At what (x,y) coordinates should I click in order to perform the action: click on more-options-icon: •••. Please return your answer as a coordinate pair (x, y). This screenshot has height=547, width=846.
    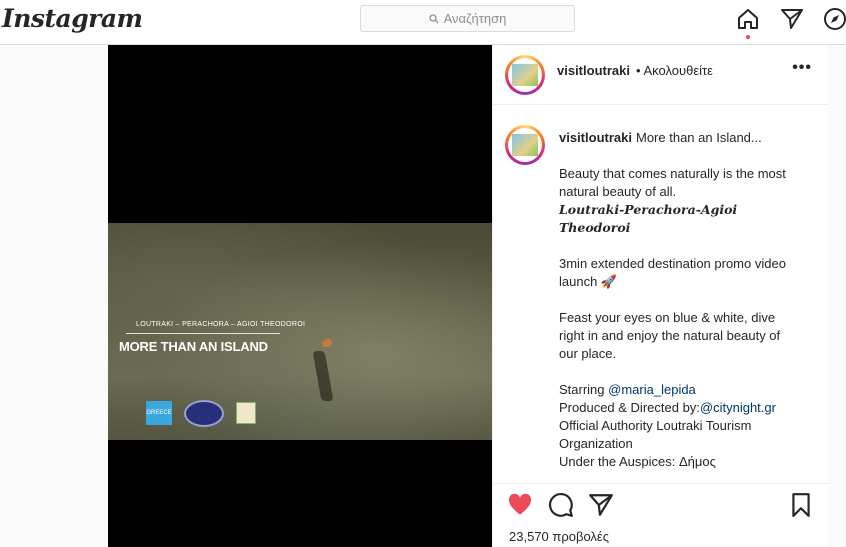
    Looking at the image, I should click on (802, 68).